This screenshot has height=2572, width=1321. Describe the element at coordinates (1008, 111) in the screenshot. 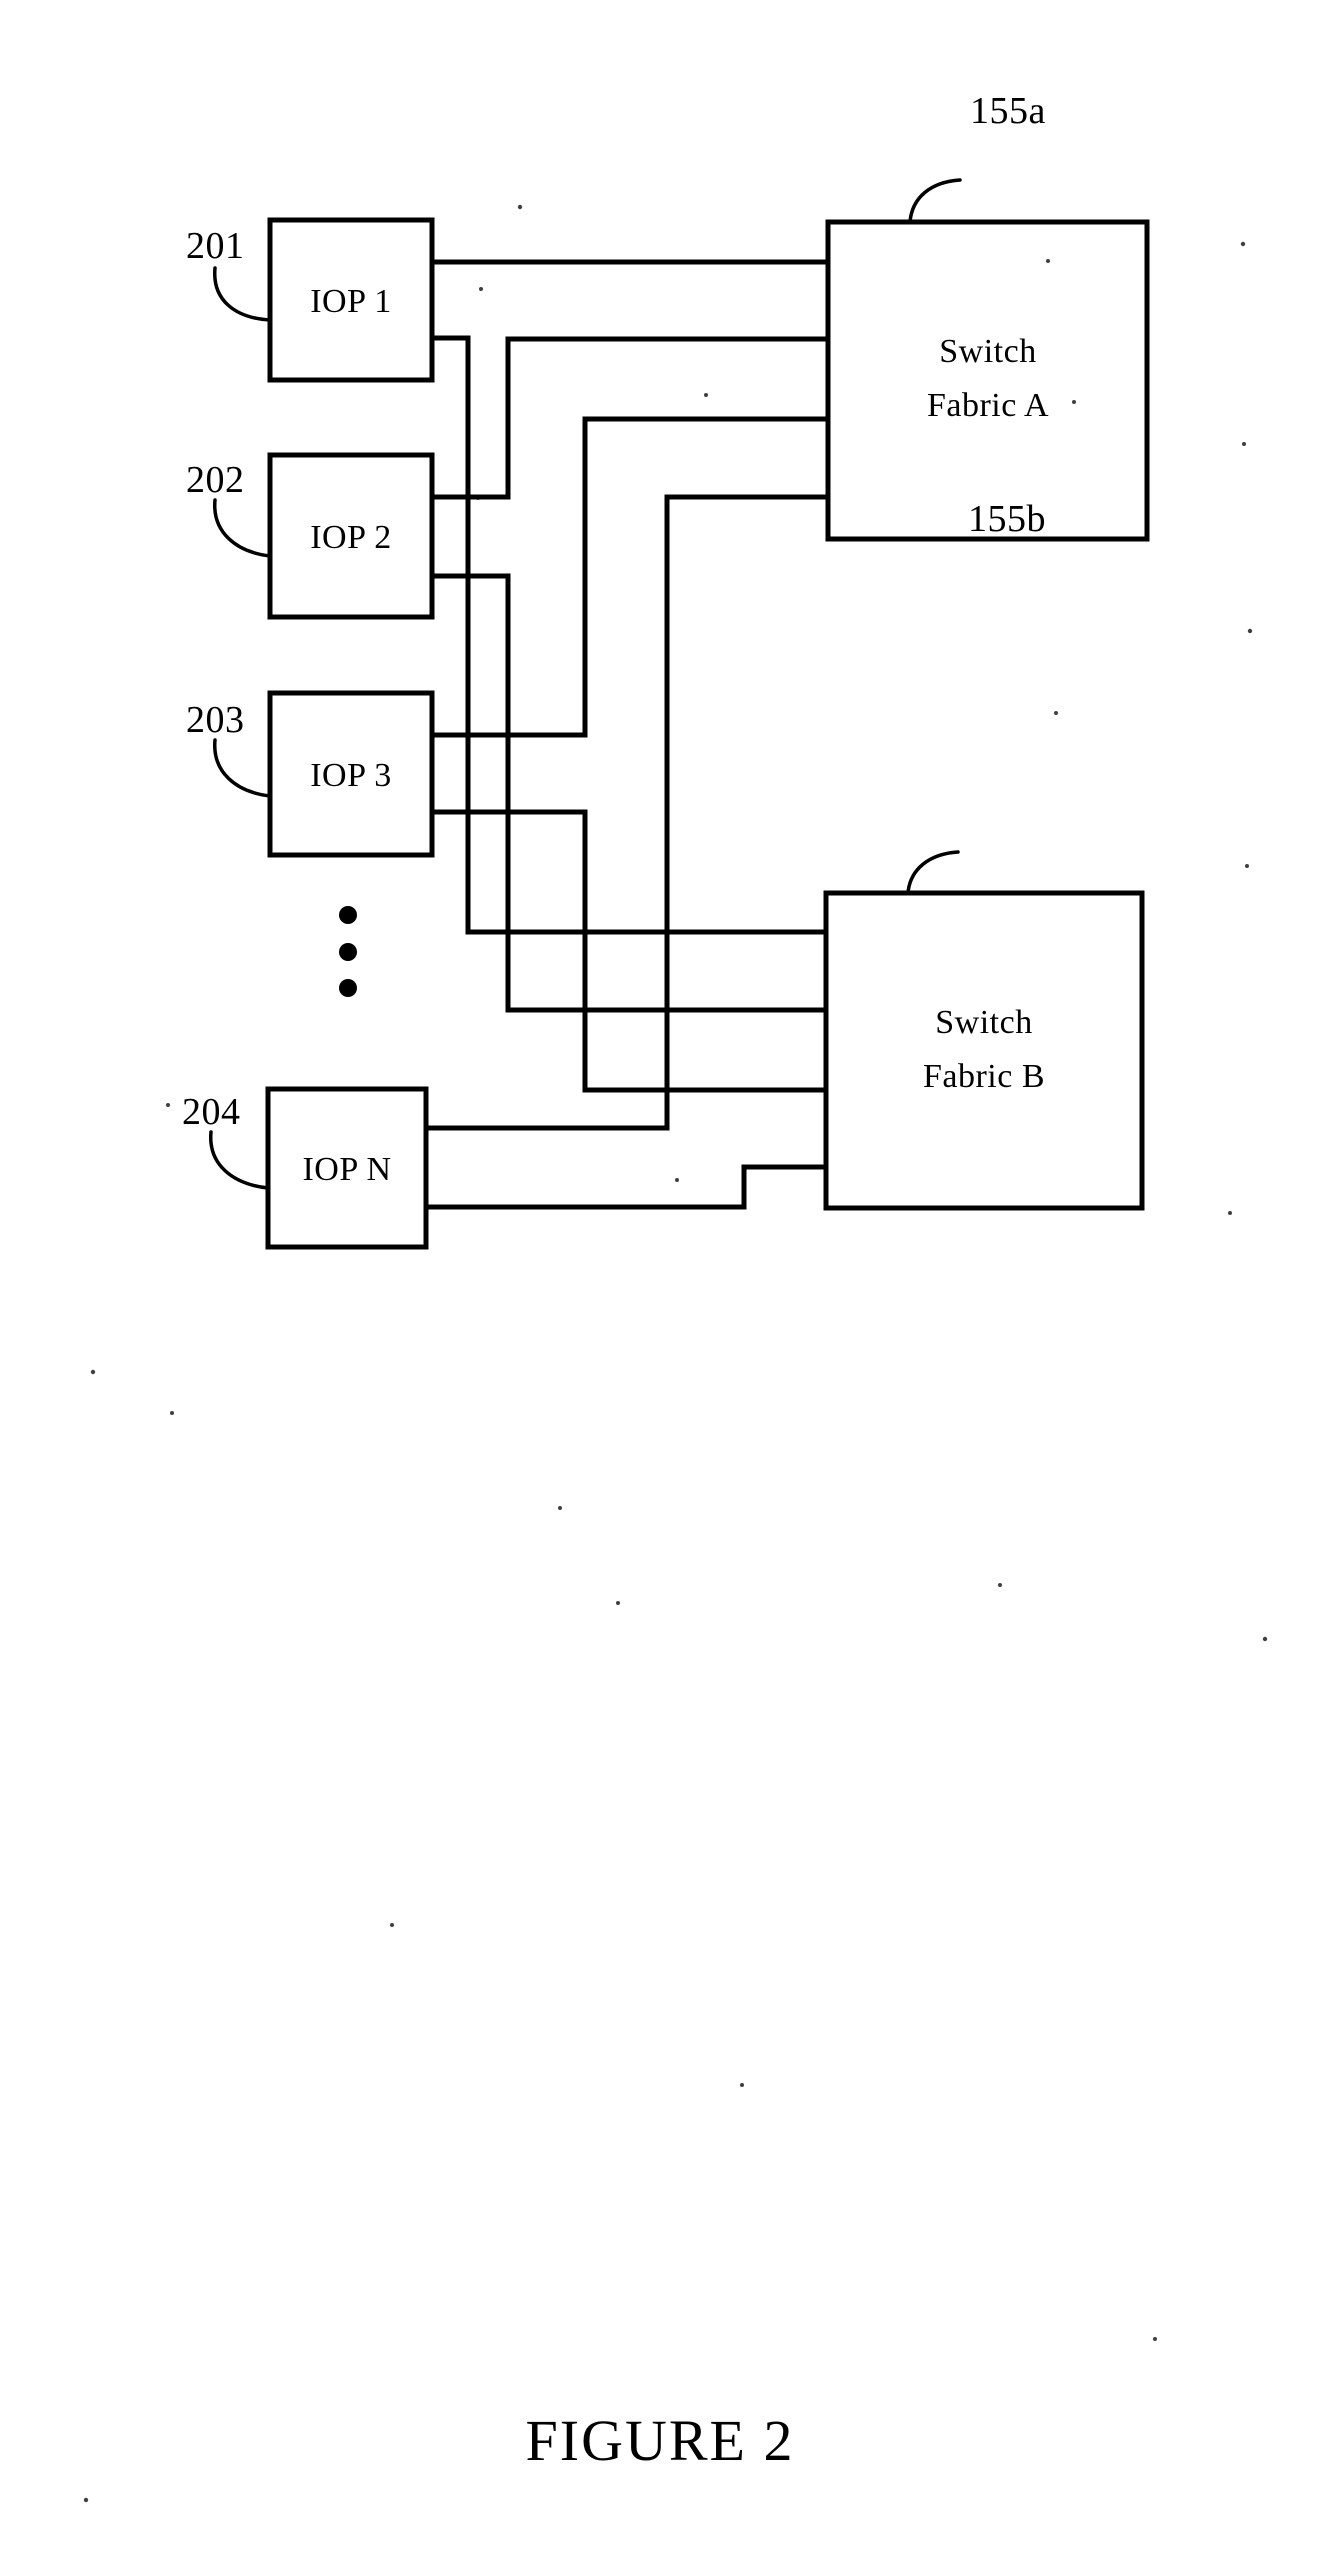

I see `ref-numeral-155a: 155a` at that location.